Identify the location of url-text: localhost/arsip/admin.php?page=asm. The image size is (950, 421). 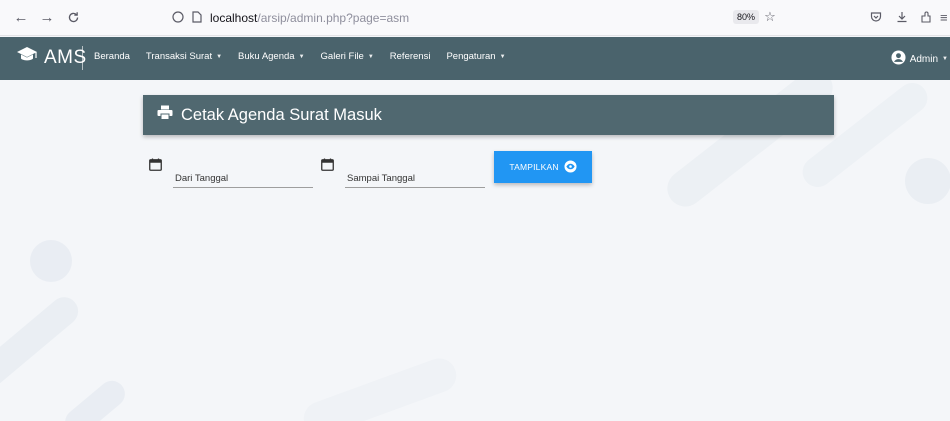
(309, 18).